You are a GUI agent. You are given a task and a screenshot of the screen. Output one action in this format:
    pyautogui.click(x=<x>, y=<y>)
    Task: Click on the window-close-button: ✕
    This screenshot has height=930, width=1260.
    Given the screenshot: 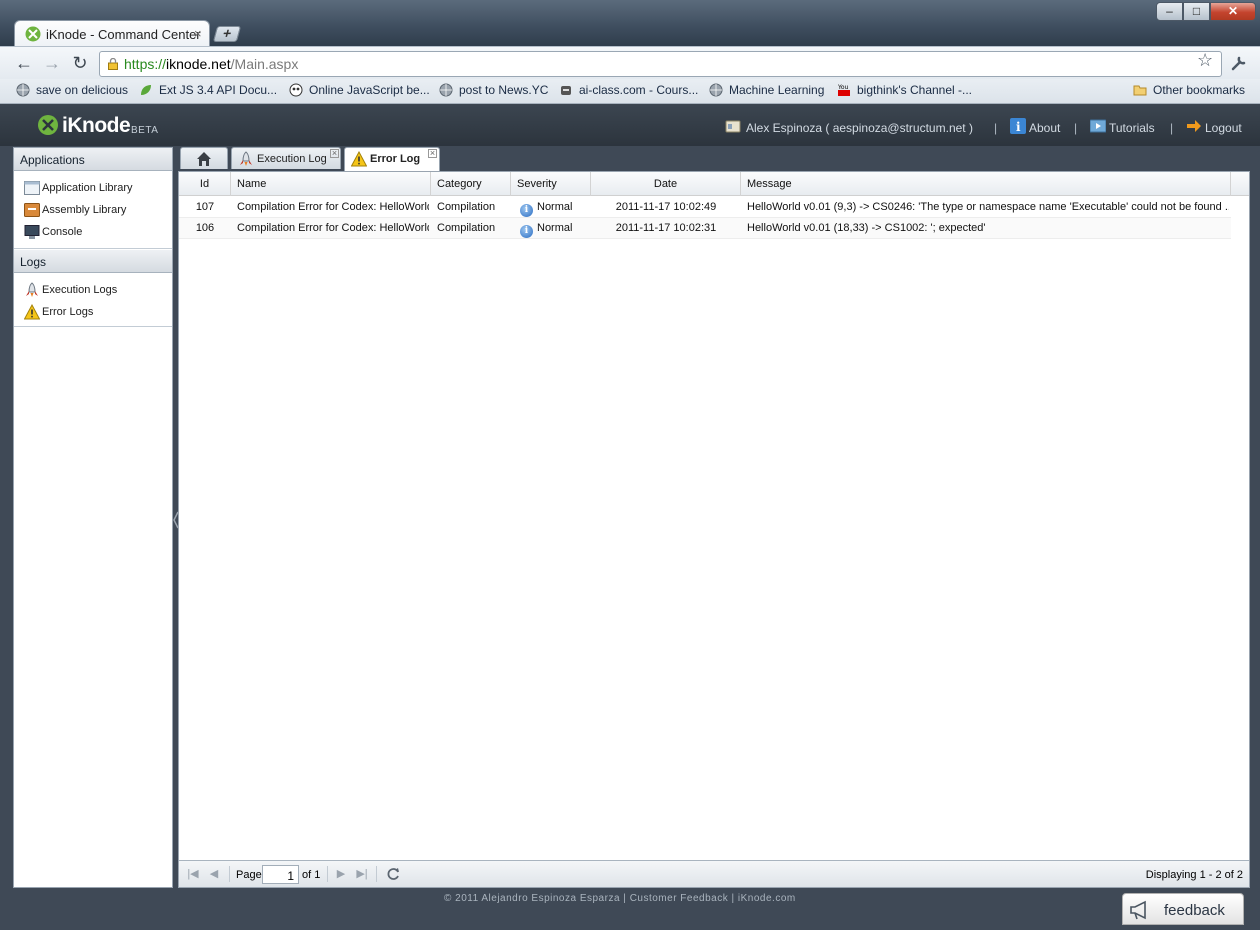 What is the action you would take?
    pyautogui.click(x=1233, y=11)
    